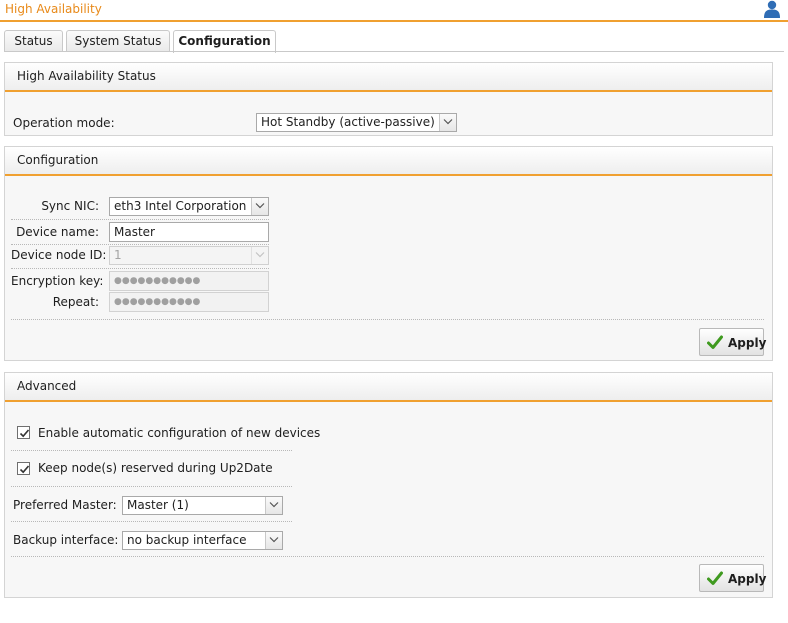  Describe the element at coordinates (388, 77) in the screenshot. I see `ha-status-header: High Availability Status` at that location.